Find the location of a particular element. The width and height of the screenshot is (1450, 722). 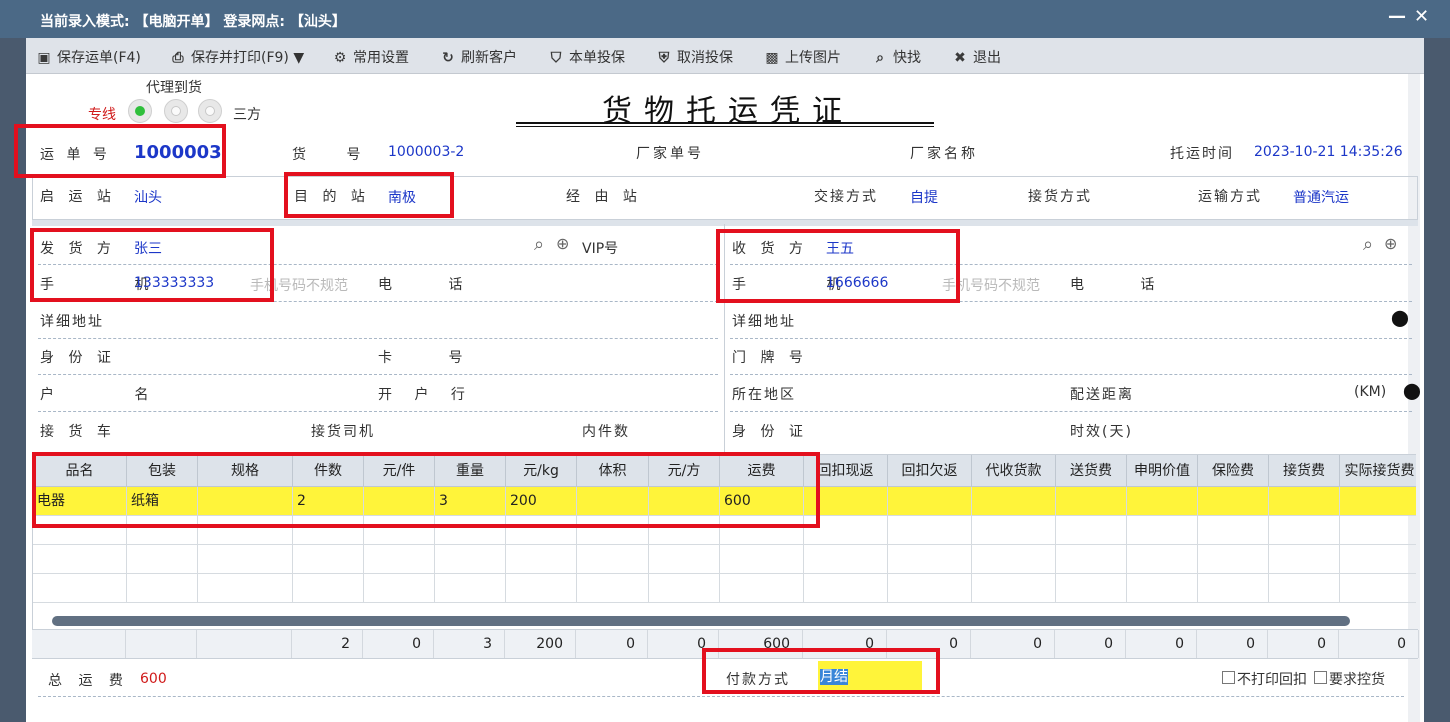

column-header: 元/kg is located at coordinates (541, 471).